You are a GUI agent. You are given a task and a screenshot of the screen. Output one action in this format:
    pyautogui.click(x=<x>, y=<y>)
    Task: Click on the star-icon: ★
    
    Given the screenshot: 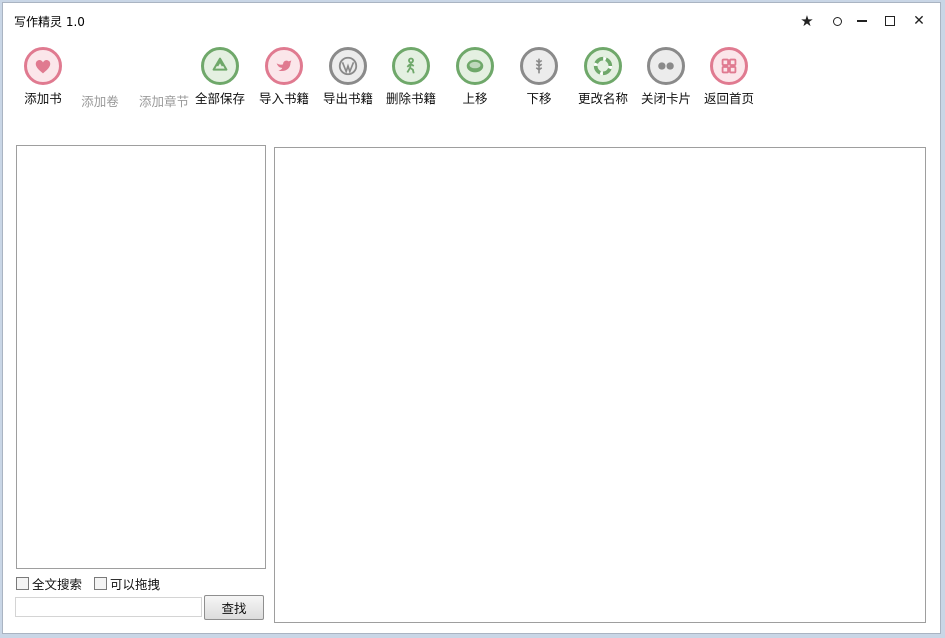 What is the action you would take?
    pyautogui.click(x=807, y=21)
    